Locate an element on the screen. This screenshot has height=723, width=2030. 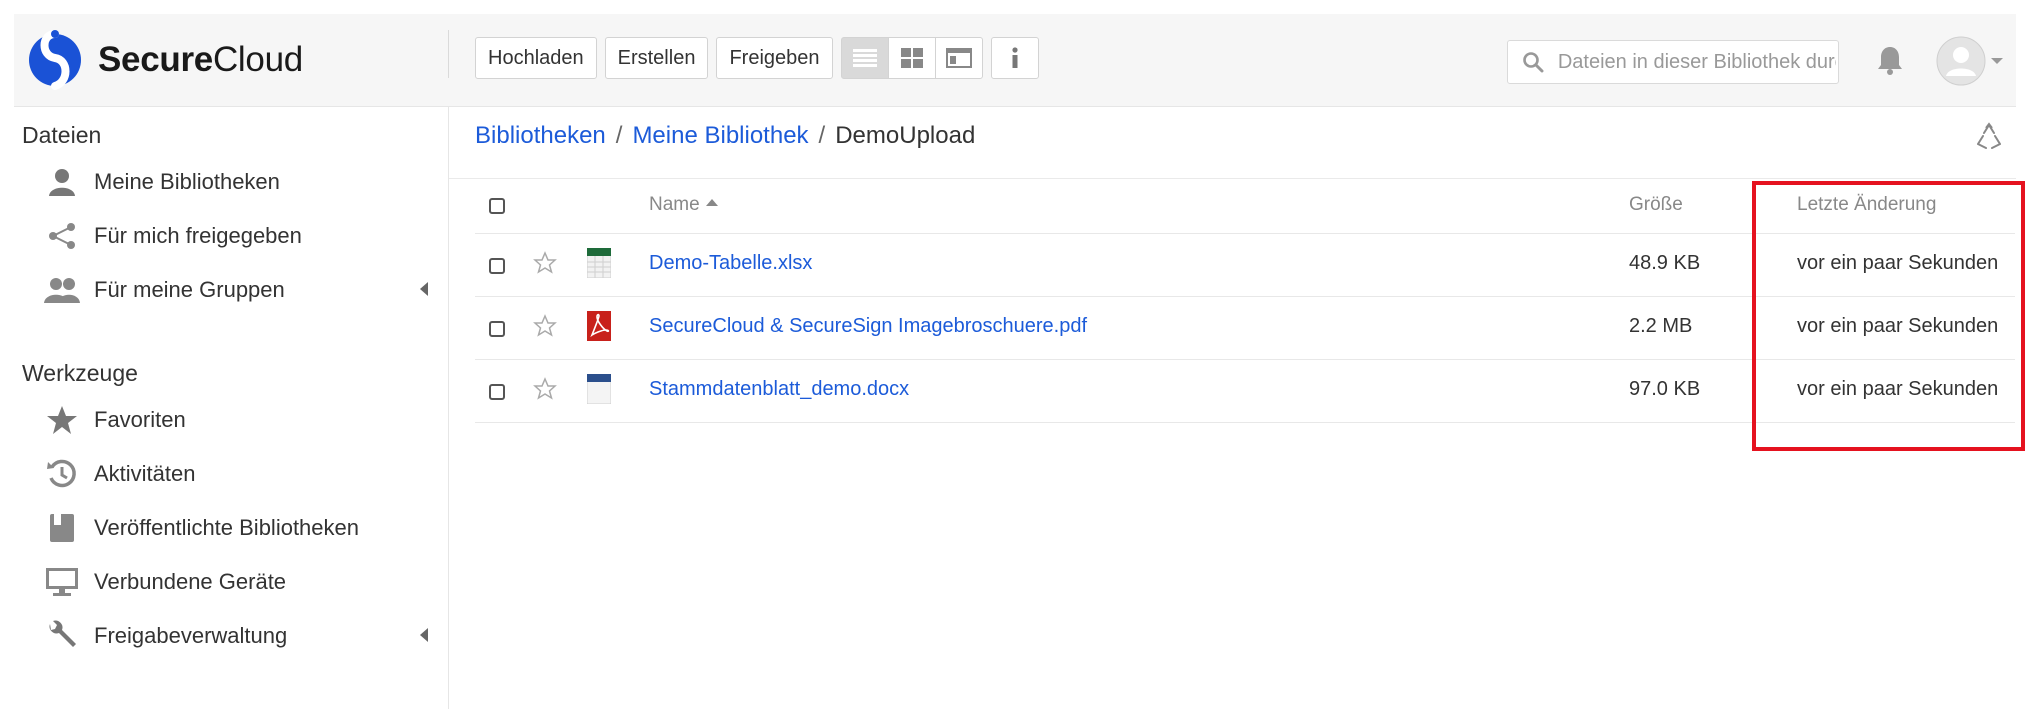
column-view-button is located at coordinates (958, 58).